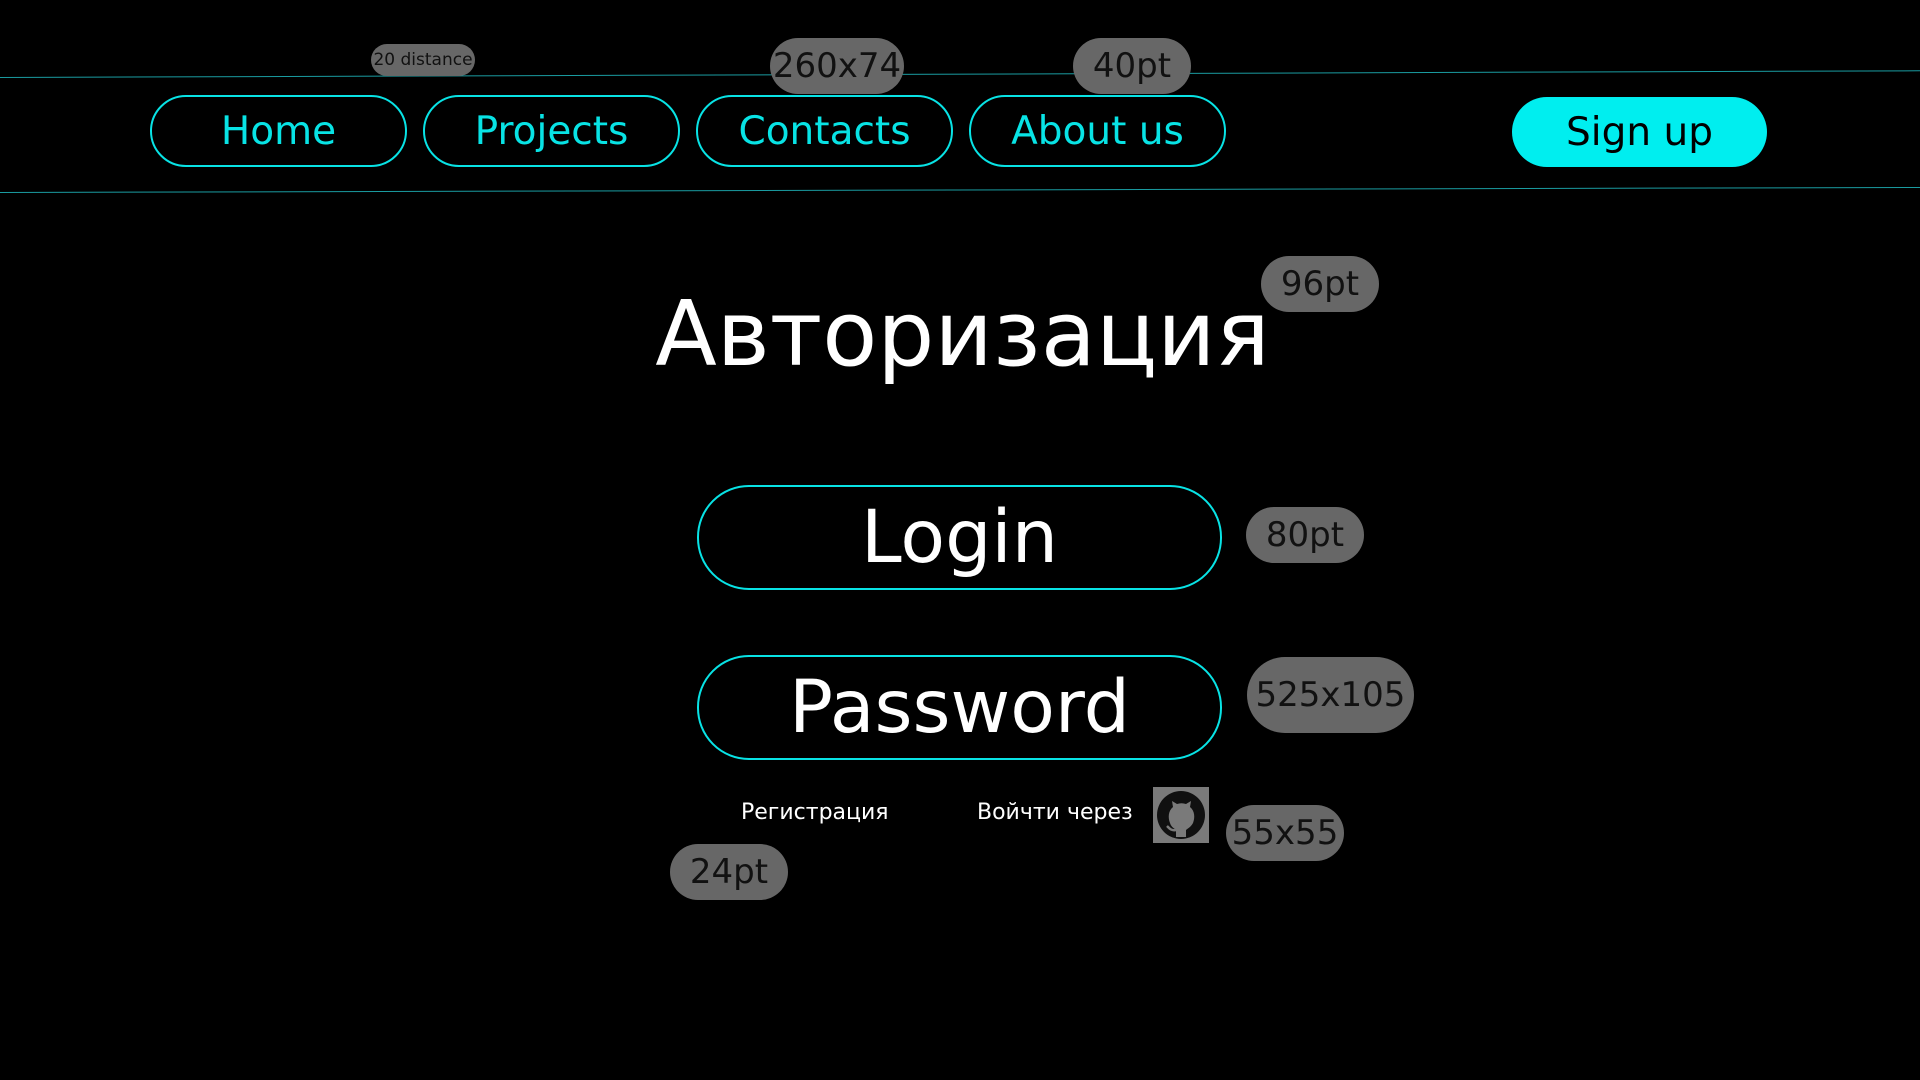 The height and width of the screenshot is (1080, 1920). Describe the element at coordinates (960, 74) in the screenshot. I see `guide-line-top` at that location.